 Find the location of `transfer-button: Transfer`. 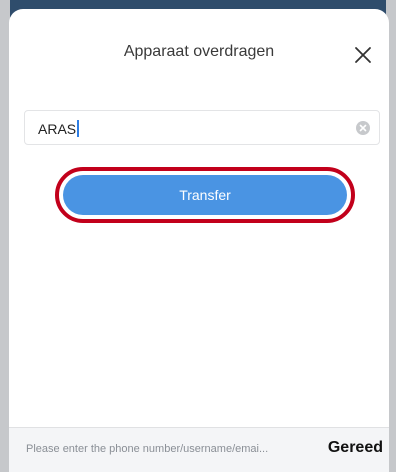

transfer-button: Transfer is located at coordinates (205, 195).